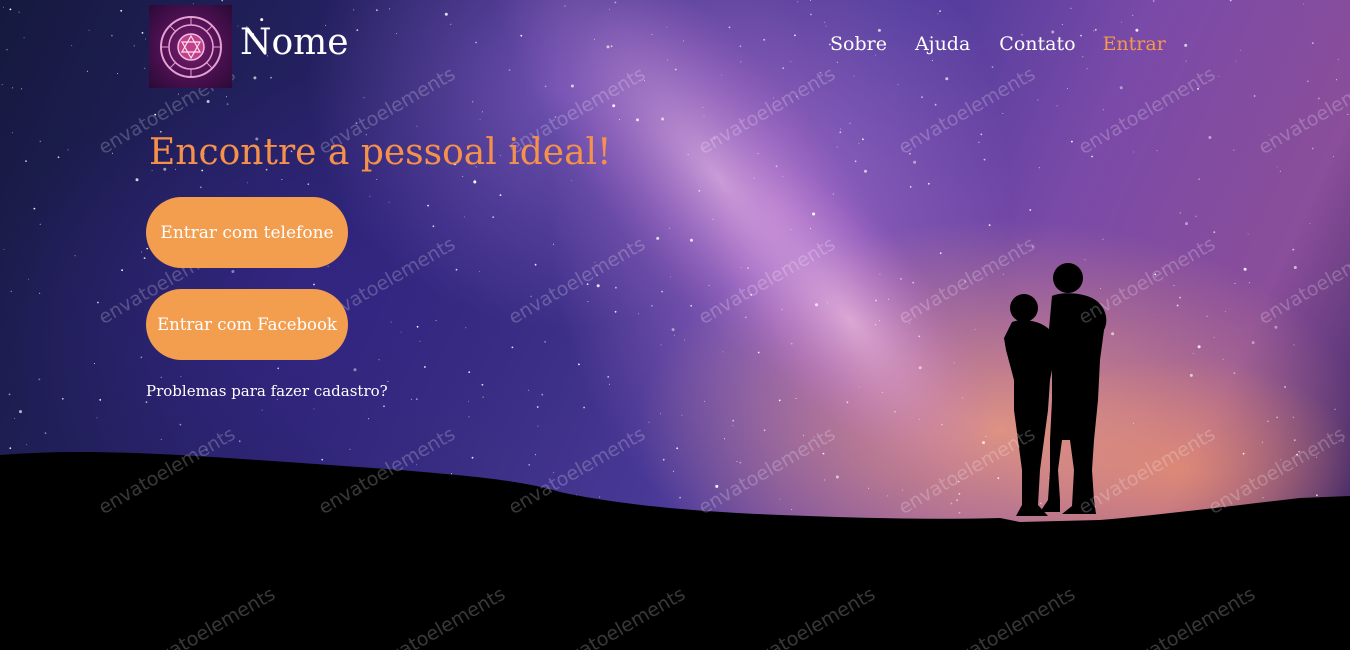  What do you see at coordinates (294, 42) in the screenshot?
I see `site-name: Nome` at bounding box center [294, 42].